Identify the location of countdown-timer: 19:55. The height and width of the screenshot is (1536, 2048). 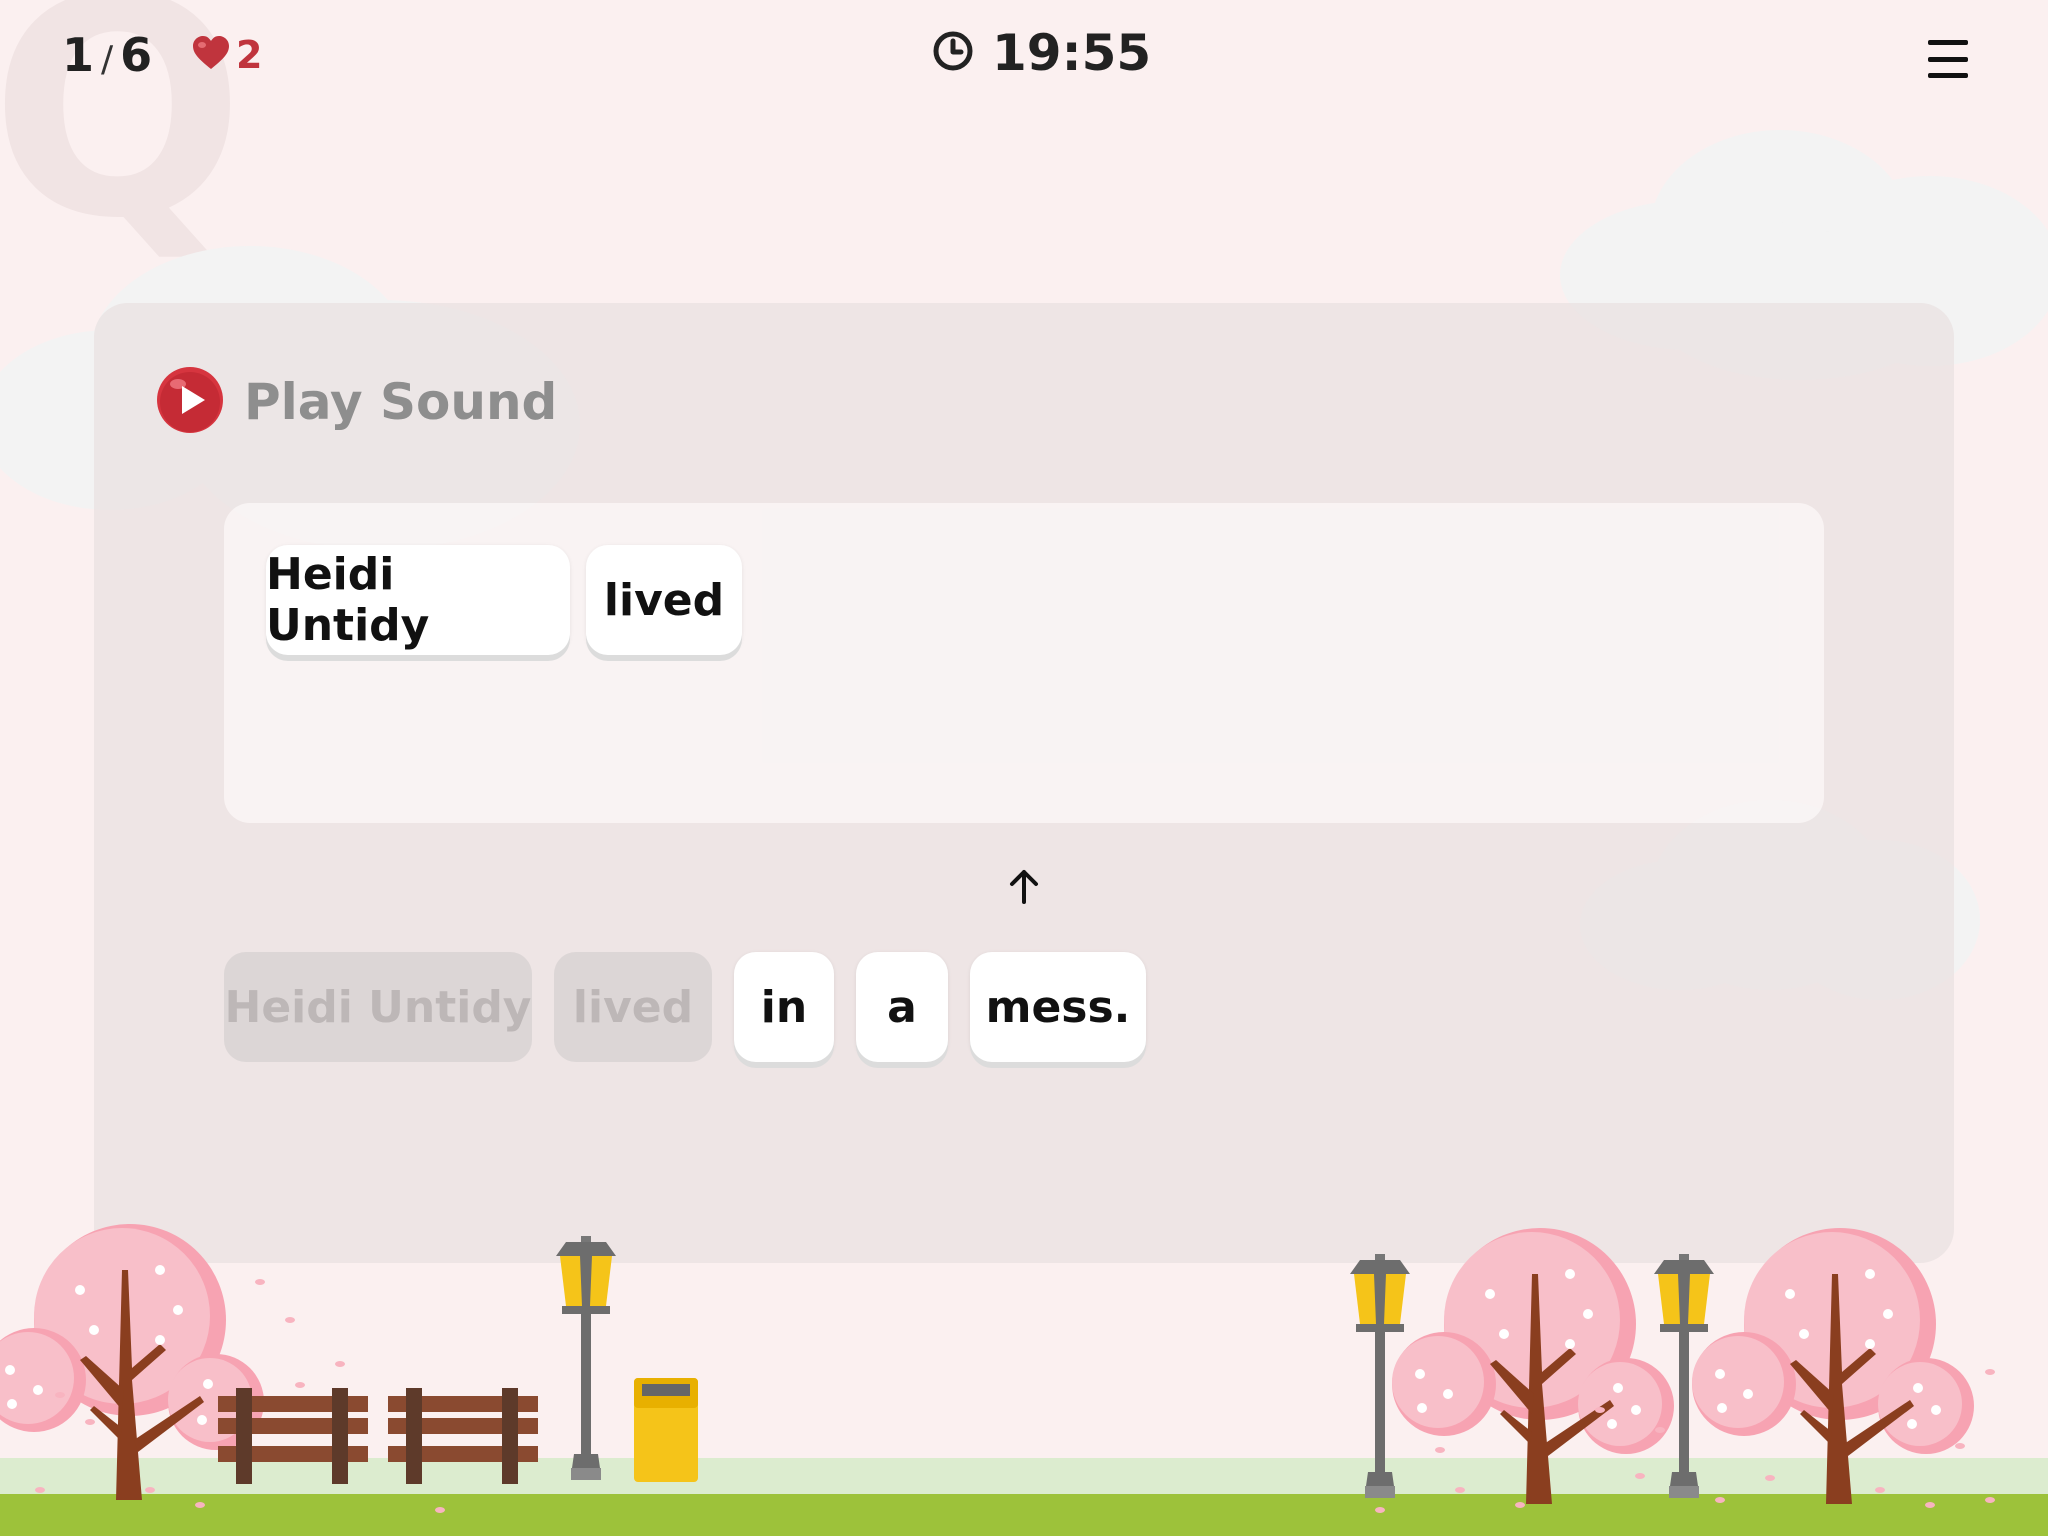
(1041, 53).